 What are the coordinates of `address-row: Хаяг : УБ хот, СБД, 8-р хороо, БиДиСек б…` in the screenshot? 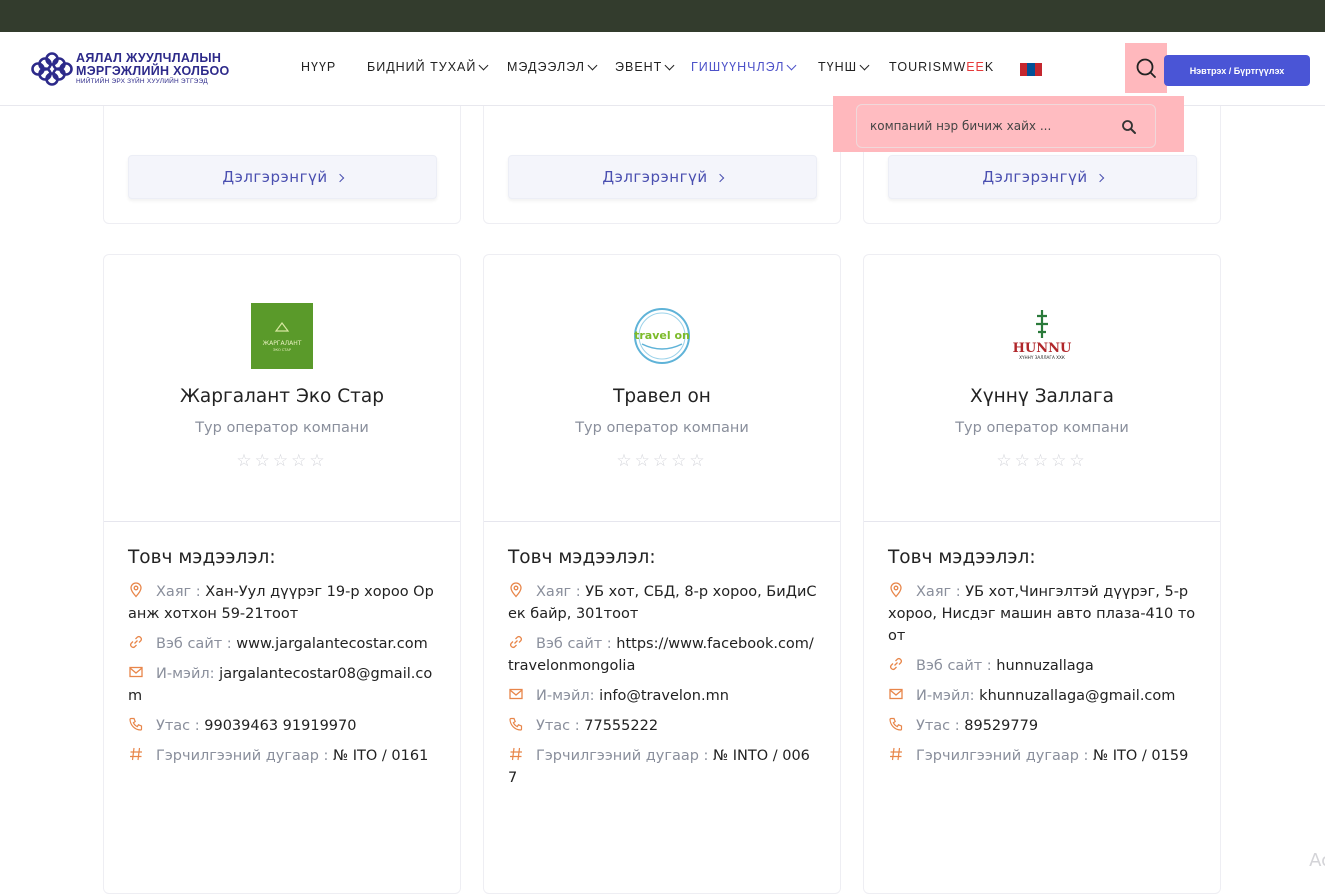 It's located at (662, 602).